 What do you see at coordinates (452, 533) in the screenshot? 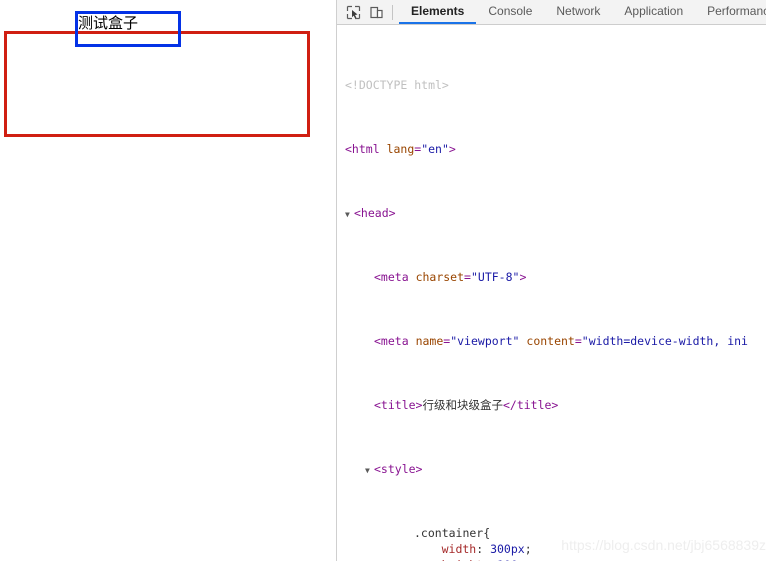
I see `css-token: .container{` at bounding box center [452, 533].